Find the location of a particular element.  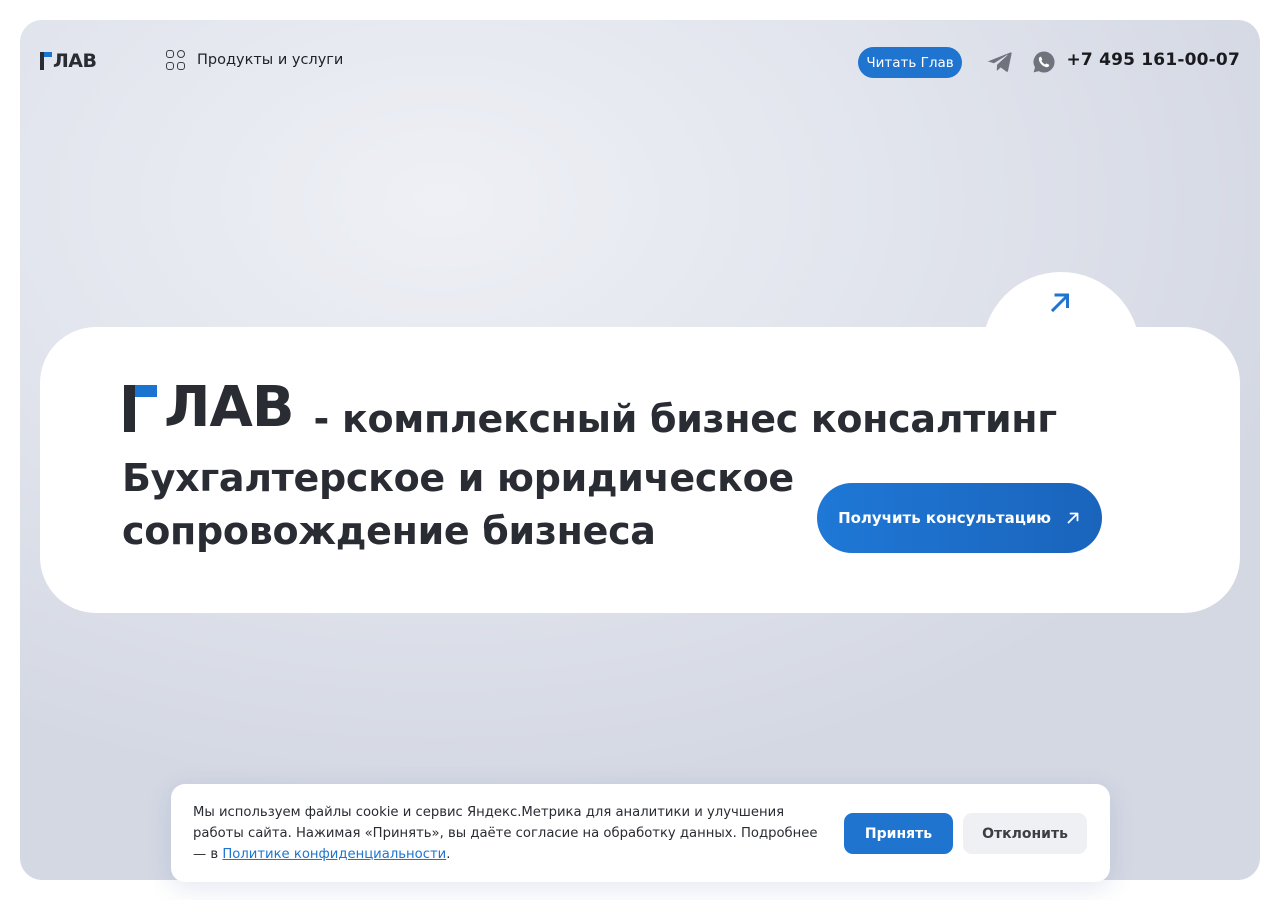

products-menu-button: Продукты и услуги is located at coordinates (254, 60).